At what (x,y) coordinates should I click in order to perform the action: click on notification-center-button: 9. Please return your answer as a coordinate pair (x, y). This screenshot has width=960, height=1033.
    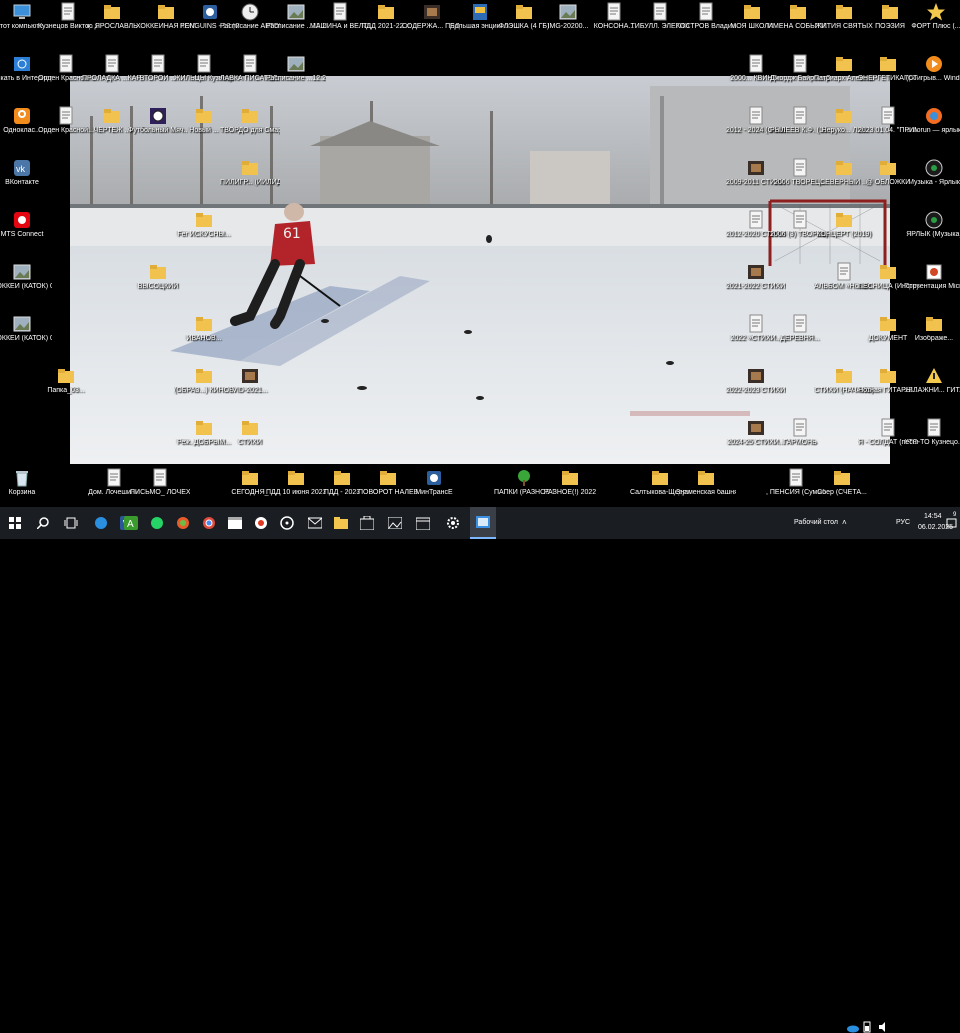
    Looking at the image, I should click on (952, 521).